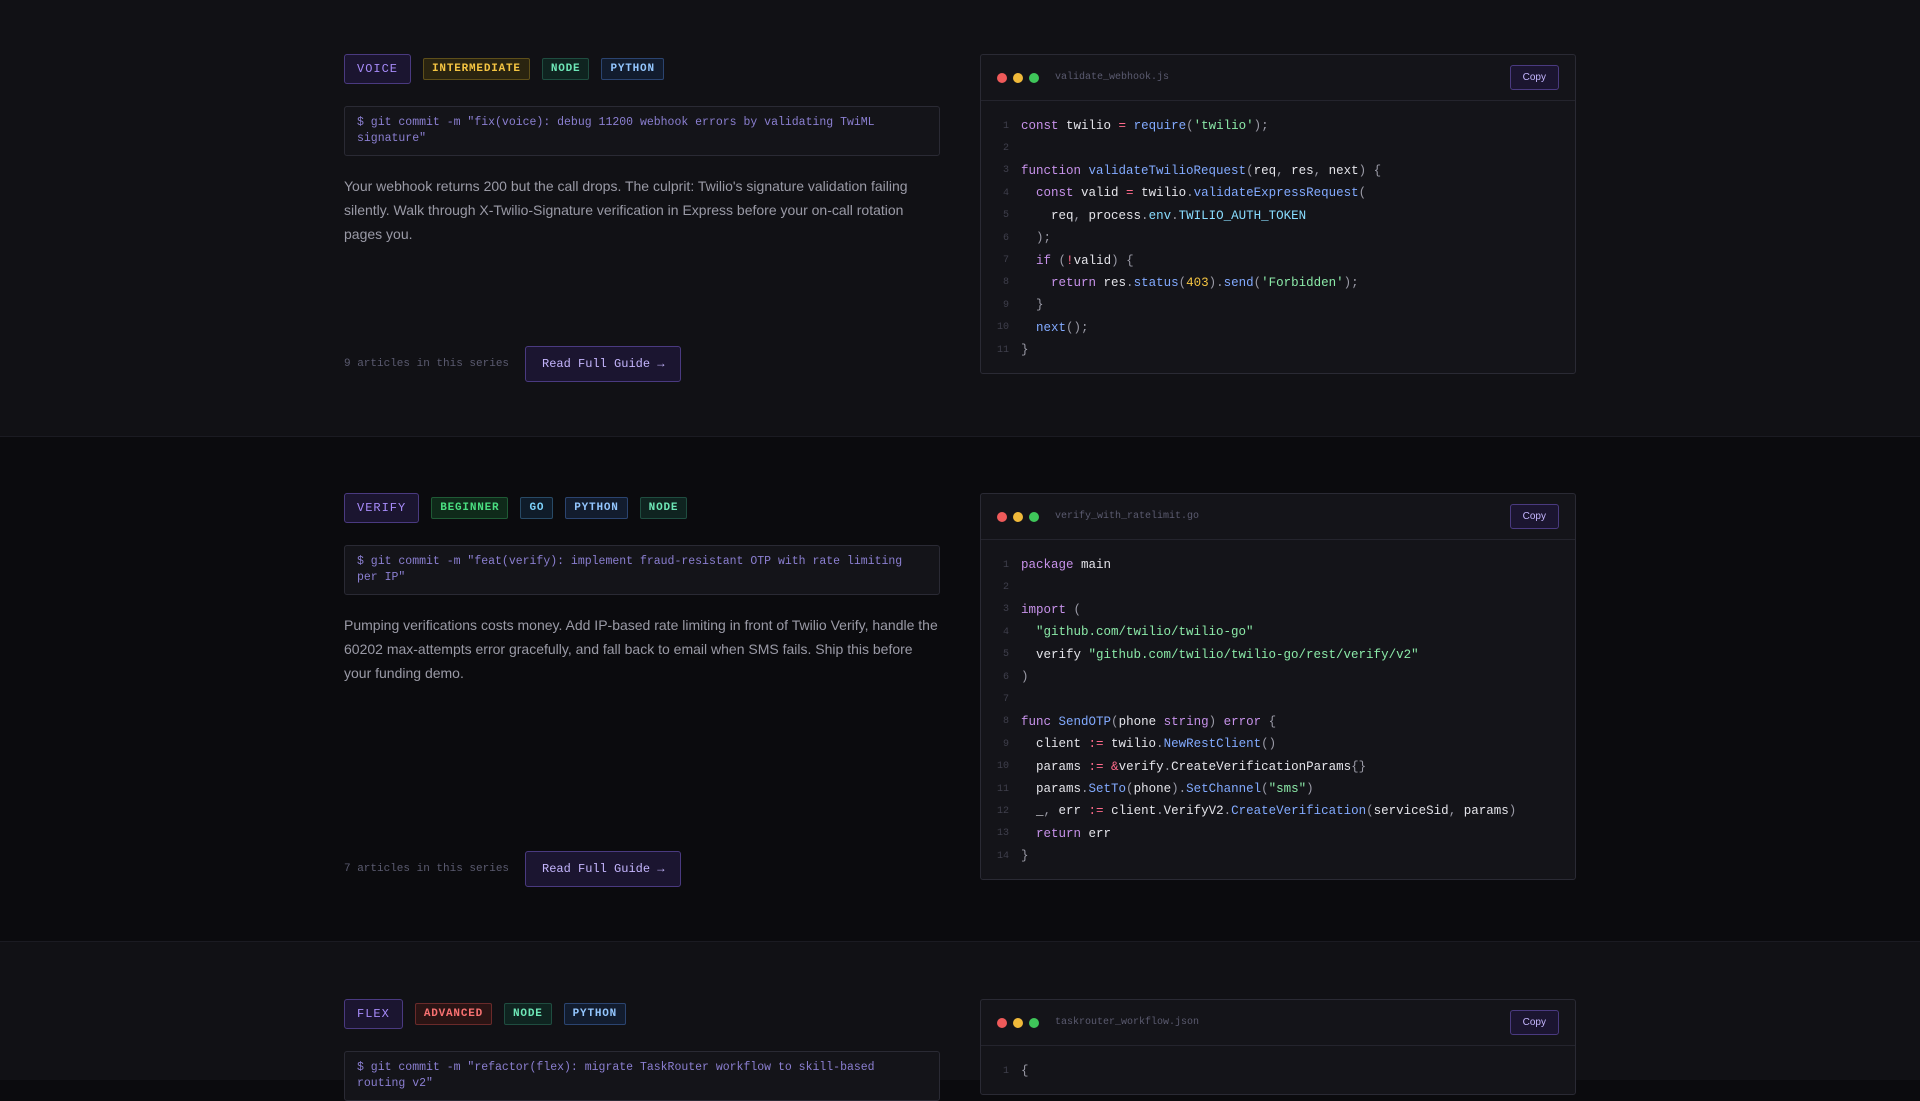 This screenshot has height=1101, width=1920. What do you see at coordinates (382, 508) in the screenshot?
I see `product-tag: VERIFY` at bounding box center [382, 508].